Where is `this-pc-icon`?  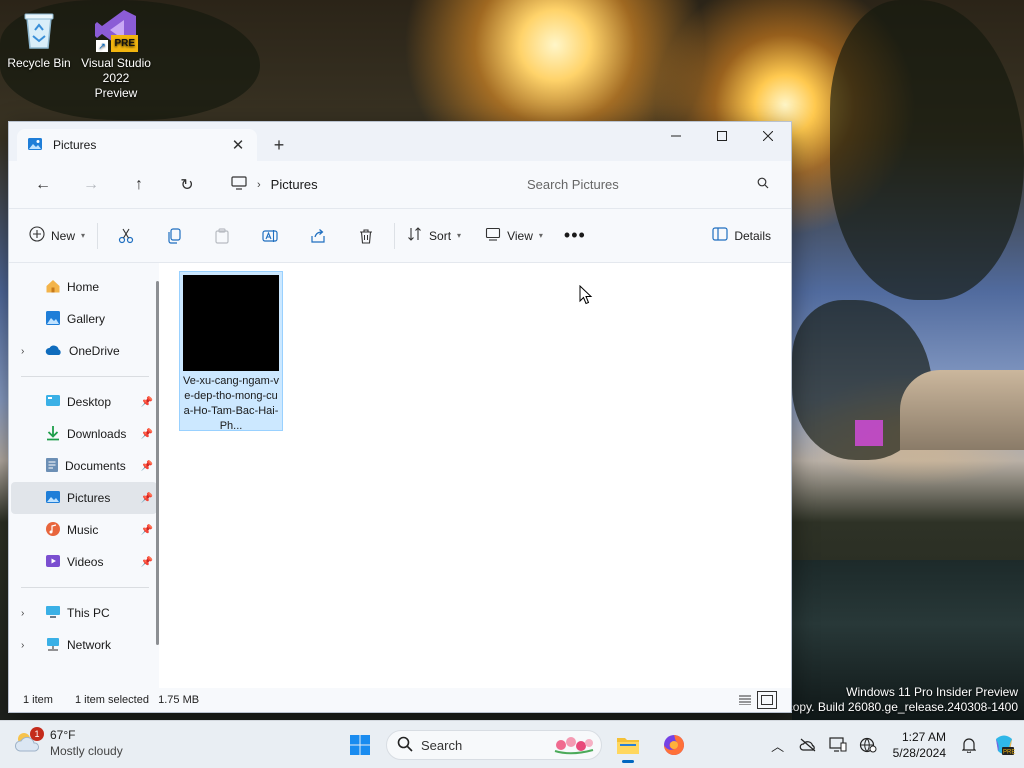
this-pc-icon is located at coordinates (239, 184).